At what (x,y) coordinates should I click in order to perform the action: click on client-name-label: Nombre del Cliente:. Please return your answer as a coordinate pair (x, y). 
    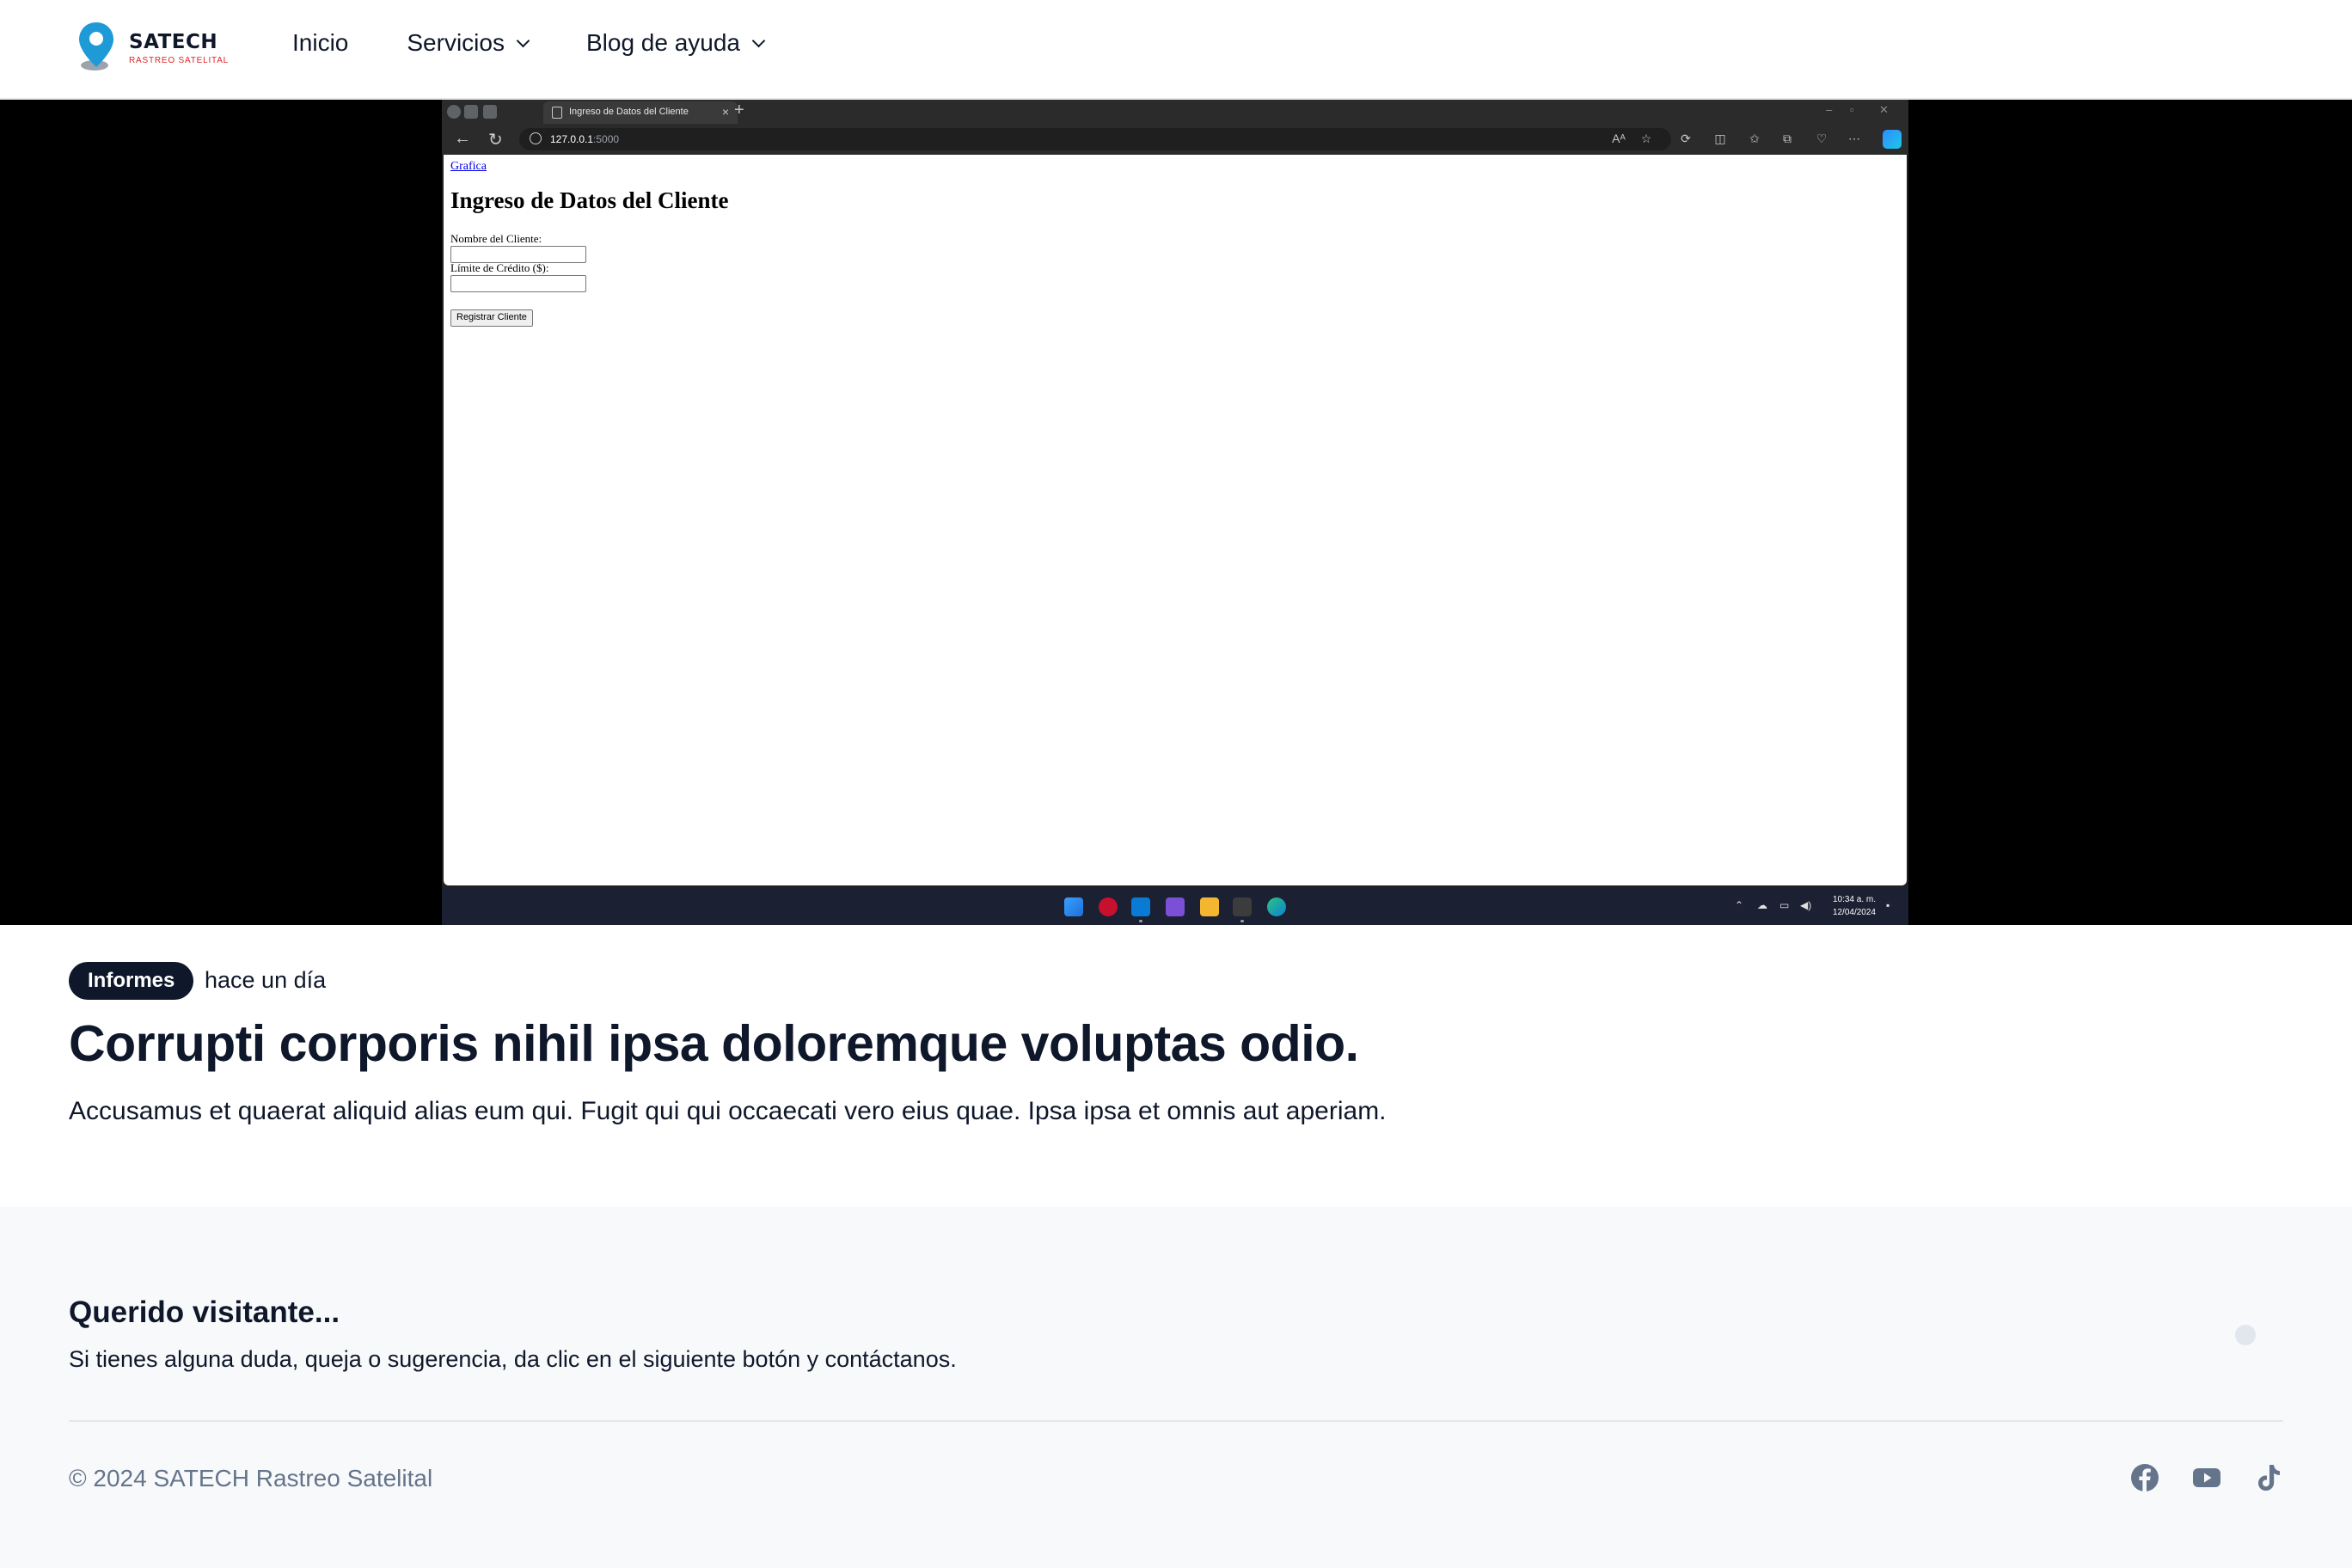
    Looking at the image, I should click on (496, 238).